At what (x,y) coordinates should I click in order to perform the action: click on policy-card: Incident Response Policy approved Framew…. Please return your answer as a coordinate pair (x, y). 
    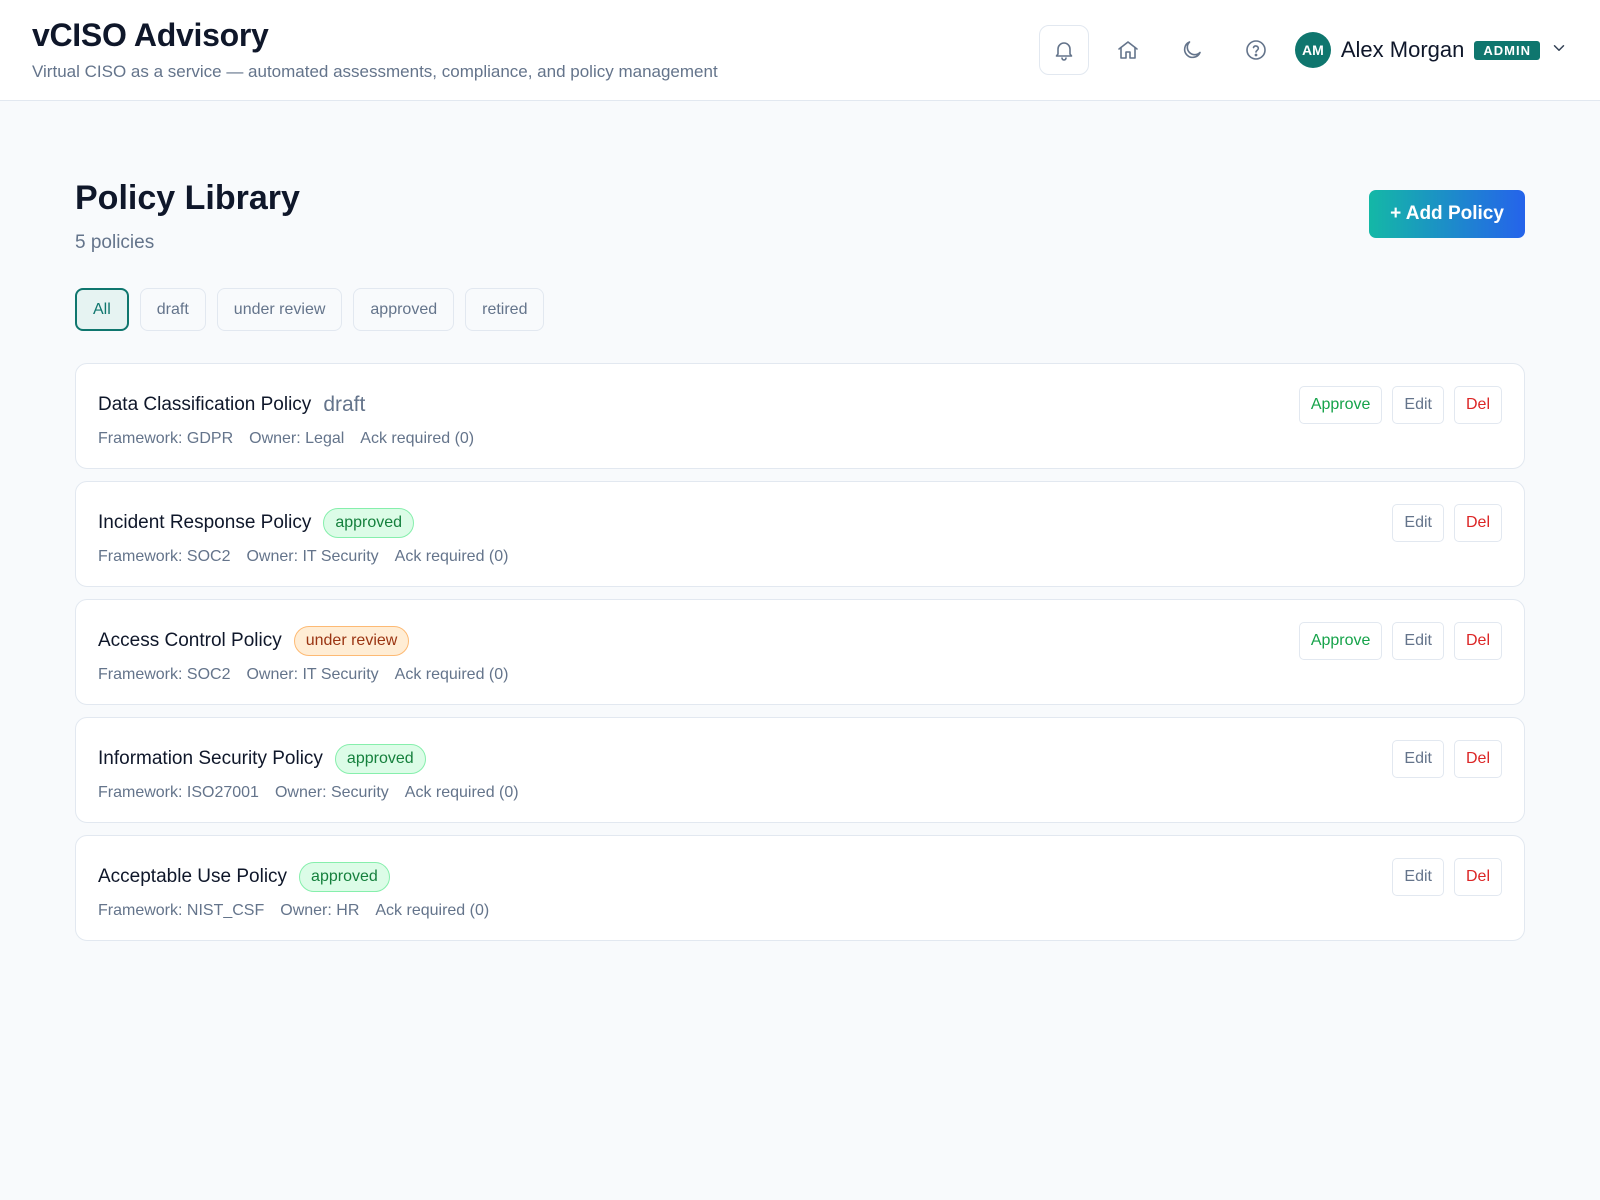
    Looking at the image, I should click on (800, 534).